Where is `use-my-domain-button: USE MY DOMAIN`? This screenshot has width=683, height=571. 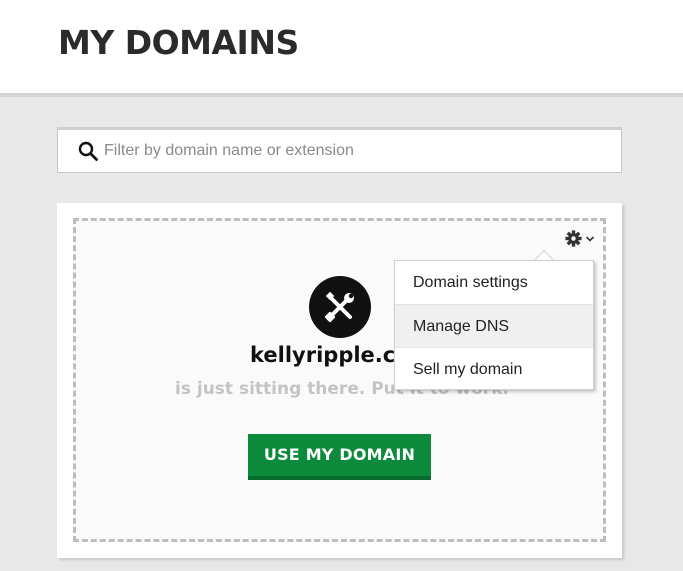 use-my-domain-button: USE MY DOMAIN is located at coordinates (339, 457).